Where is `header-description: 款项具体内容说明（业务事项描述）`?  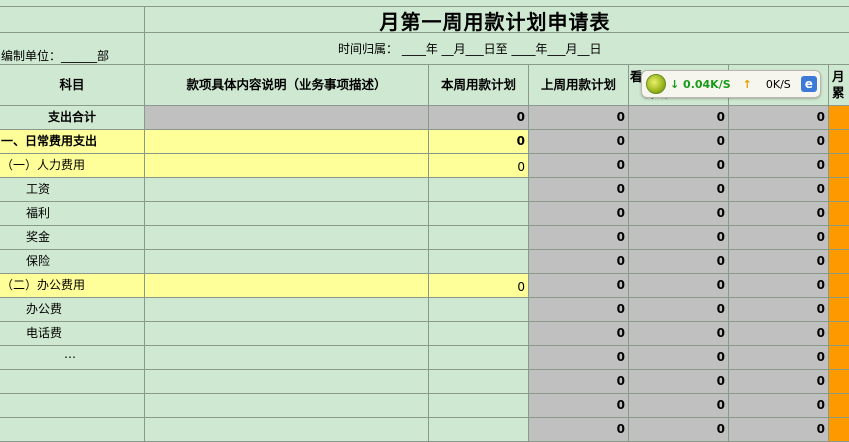
header-description: 款项具体内容说明（业务事项描述） is located at coordinates (287, 85).